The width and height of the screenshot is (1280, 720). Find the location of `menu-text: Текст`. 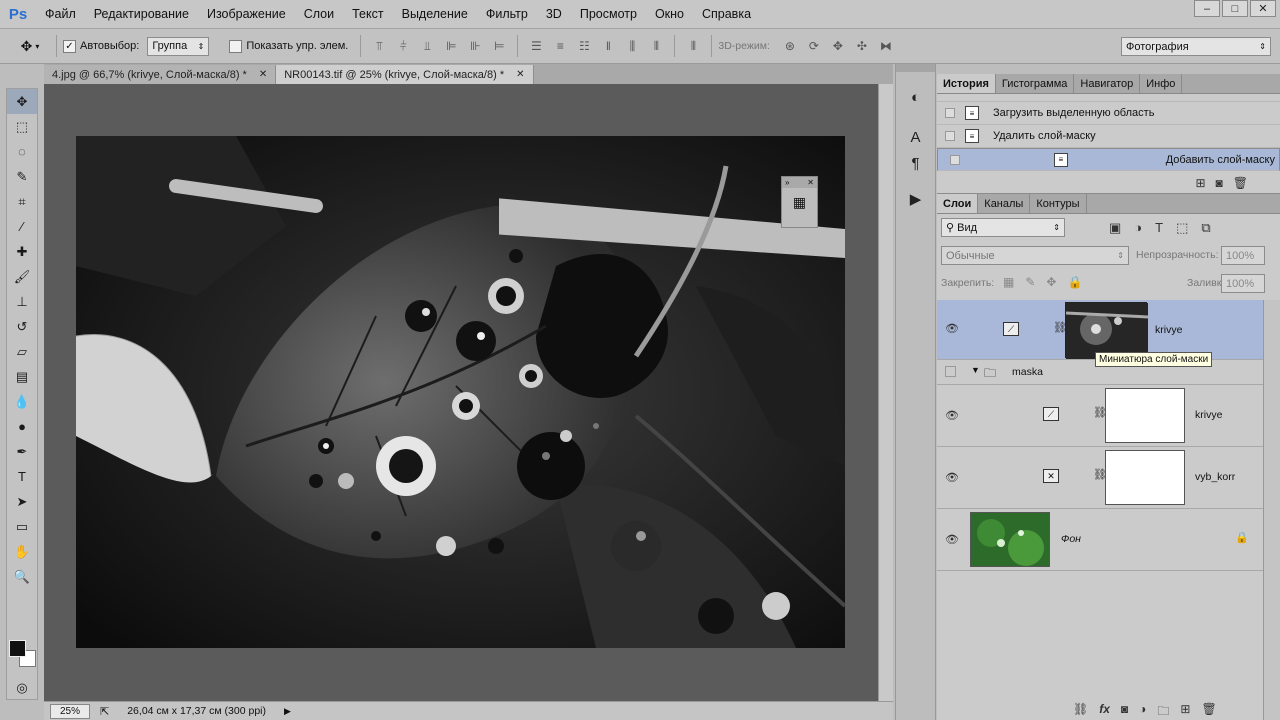

menu-text: Текст is located at coordinates (367, 14).